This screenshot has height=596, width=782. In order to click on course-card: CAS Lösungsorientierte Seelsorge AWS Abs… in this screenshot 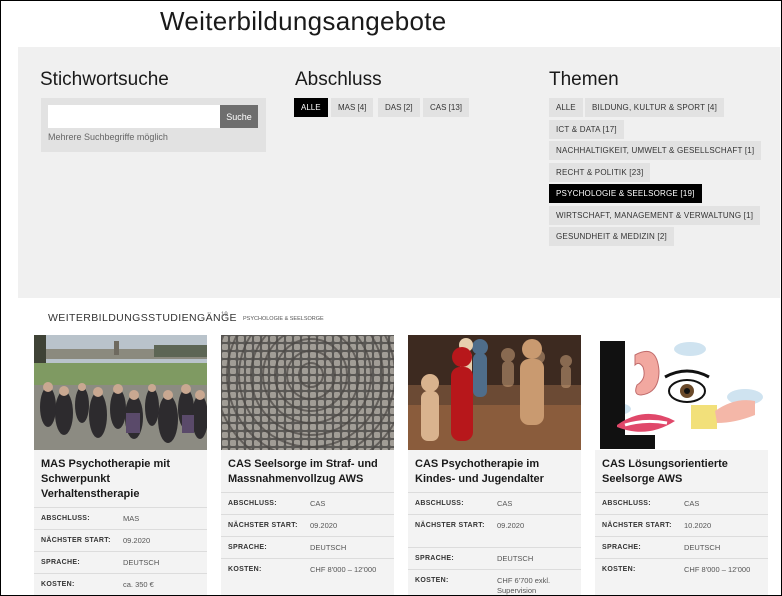, I will do `click(681, 465)`.